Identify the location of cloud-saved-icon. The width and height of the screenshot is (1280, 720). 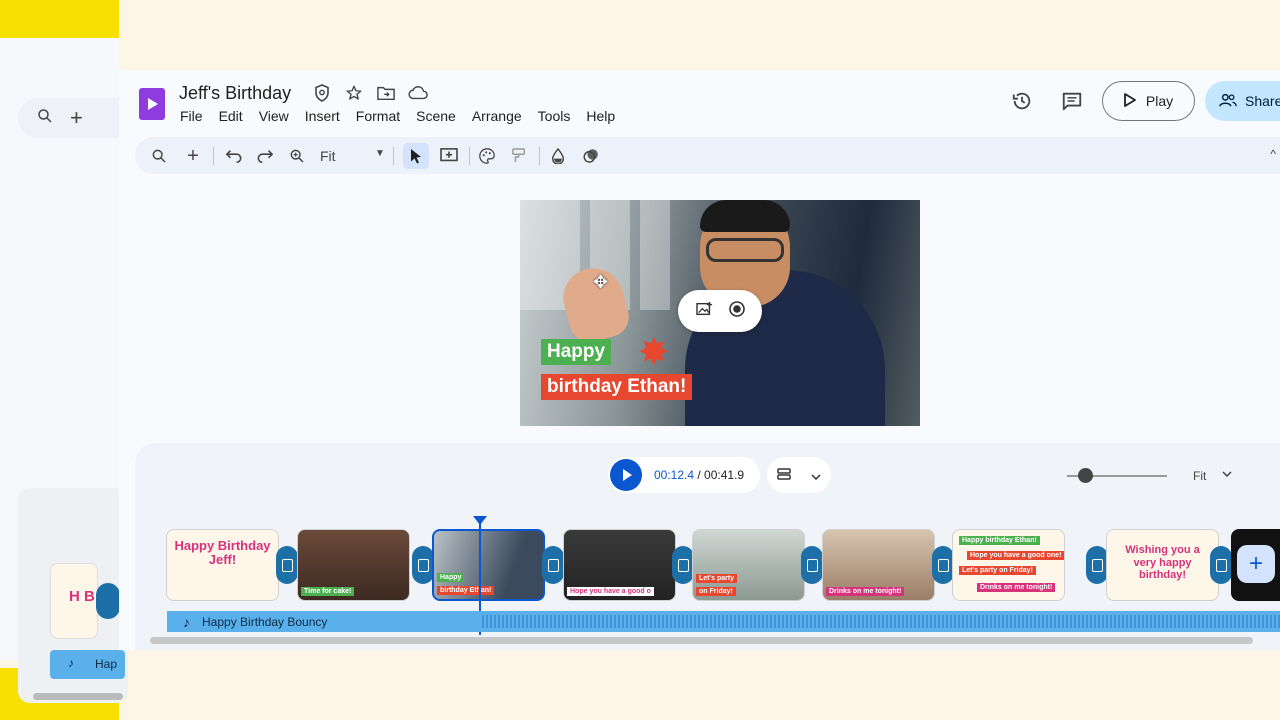
(418, 93).